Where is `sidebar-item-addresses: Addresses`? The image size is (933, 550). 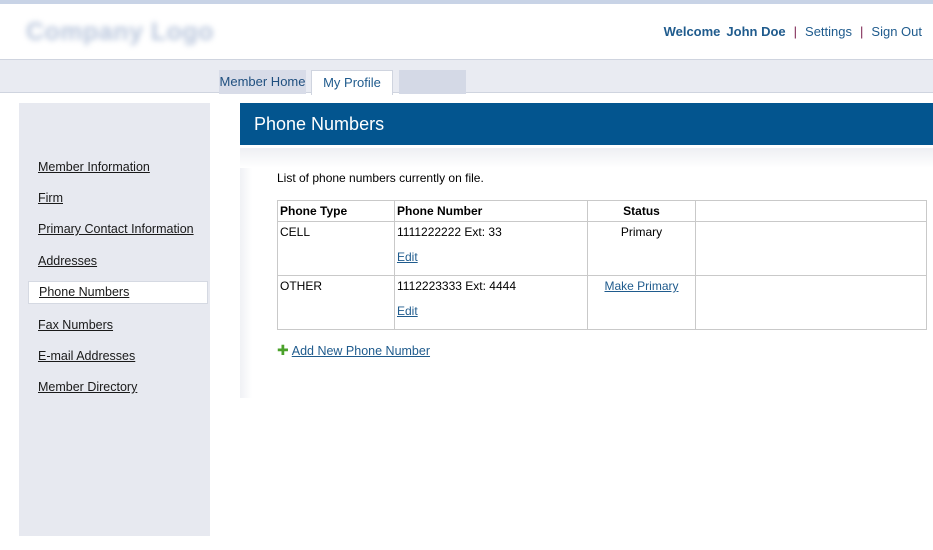
sidebar-item-addresses: Addresses is located at coordinates (67, 261).